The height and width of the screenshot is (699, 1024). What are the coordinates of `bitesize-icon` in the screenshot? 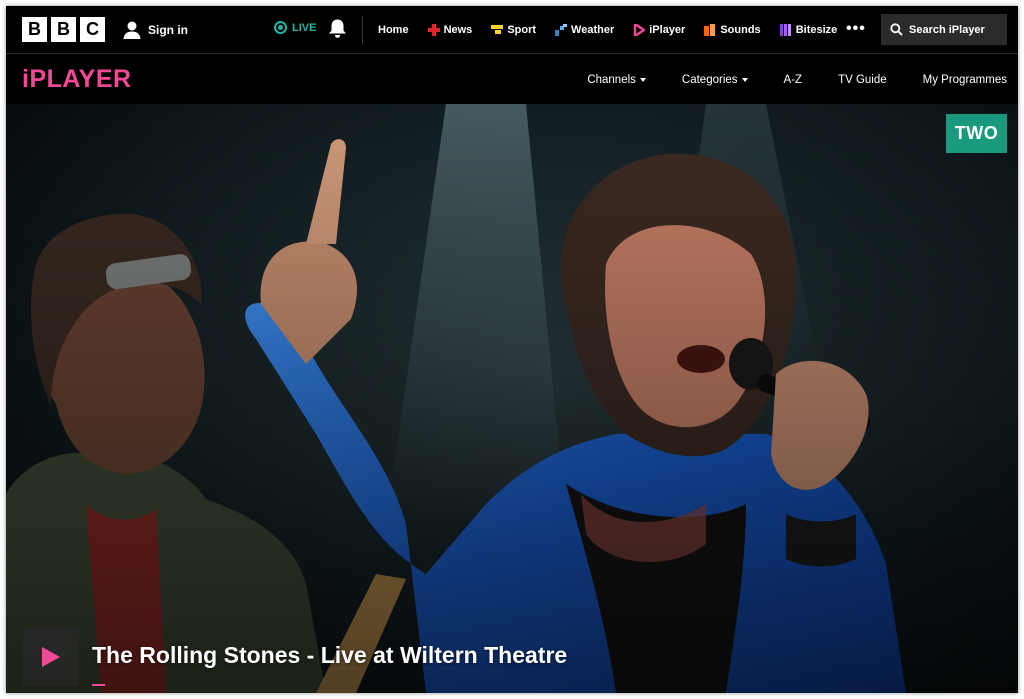 It's located at (785, 30).